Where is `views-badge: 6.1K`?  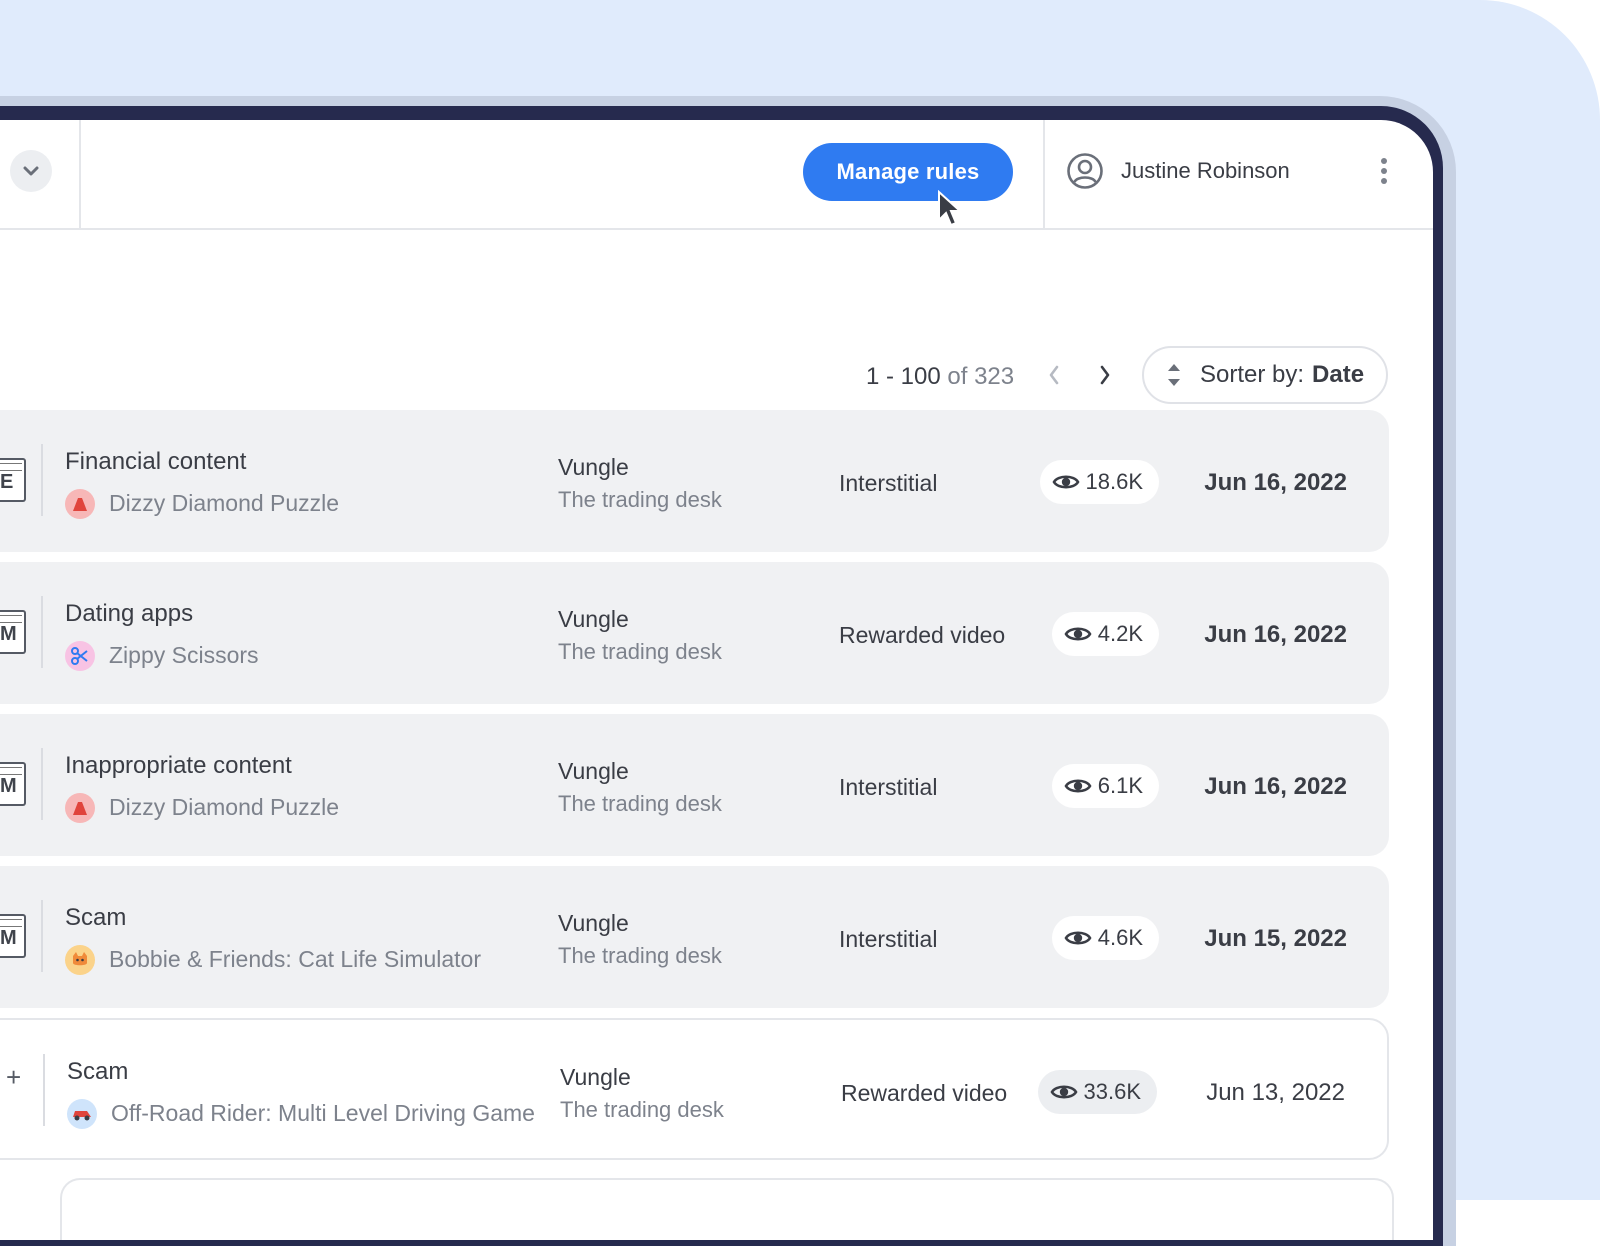
views-badge: 6.1K is located at coordinates (1105, 786).